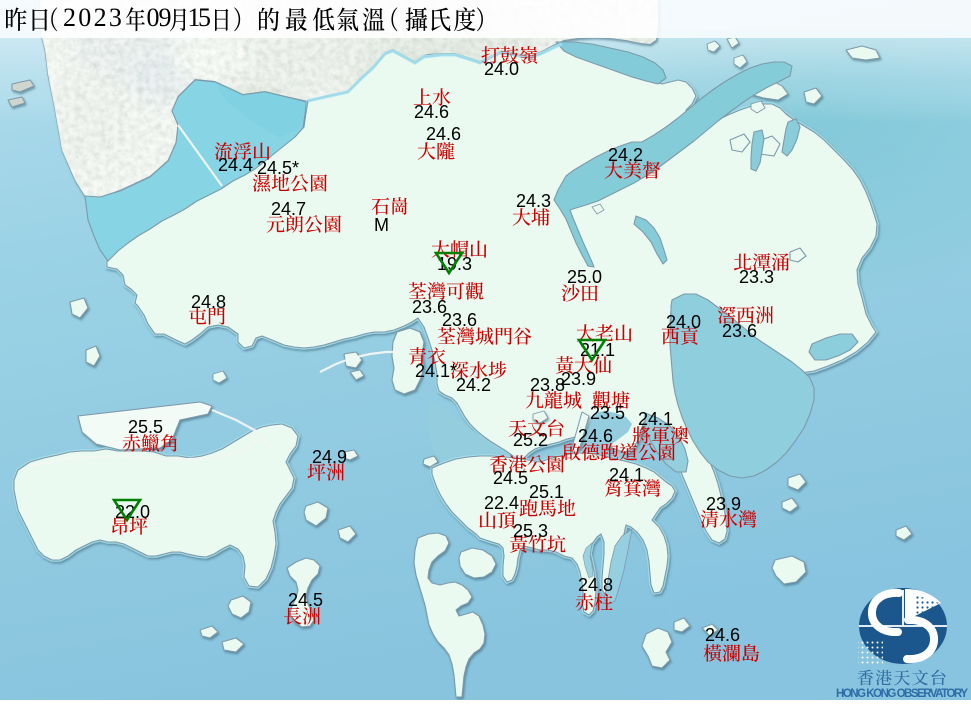 The height and width of the screenshot is (705, 971). I want to click on svg-text: 23.3, so click(756, 277).